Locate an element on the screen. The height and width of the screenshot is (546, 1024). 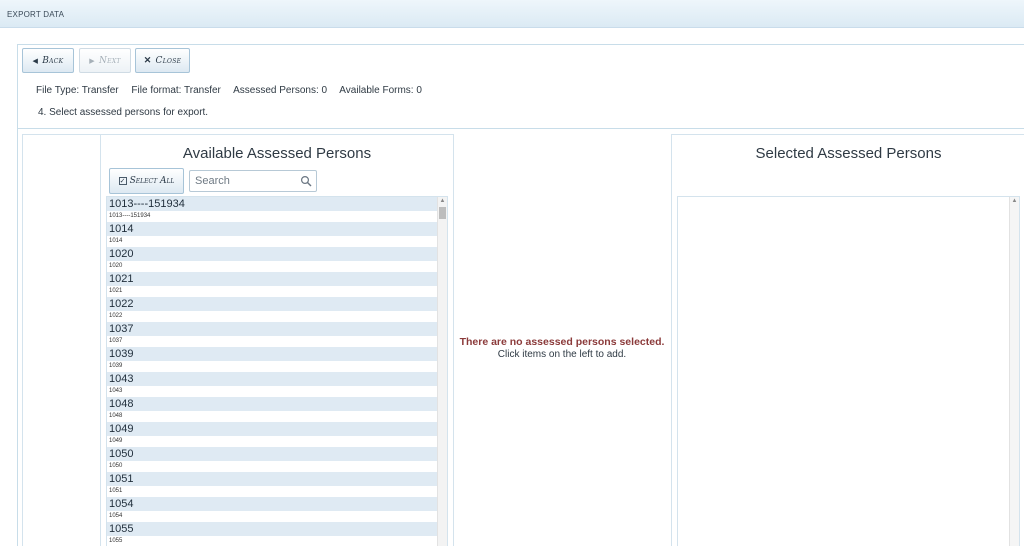
divider is located at coordinates (520, 128).